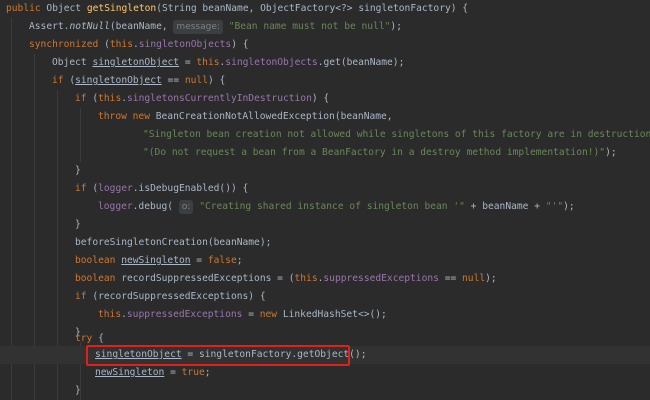  What do you see at coordinates (362, 189) in the screenshot?
I see `code-line: if (logger.isDebugEnabled()) {` at bounding box center [362, 189].